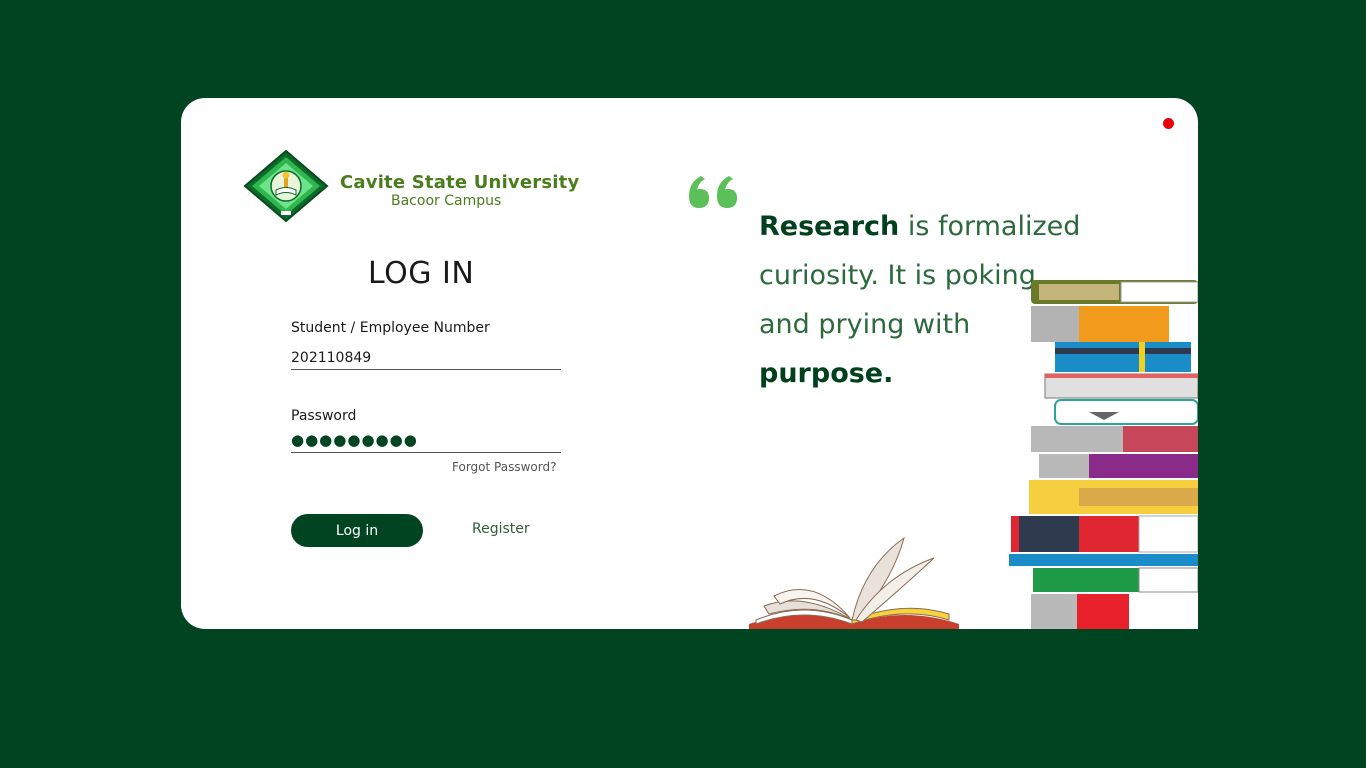  I want to click on university-name: Cavite State University, so click(460, 182).